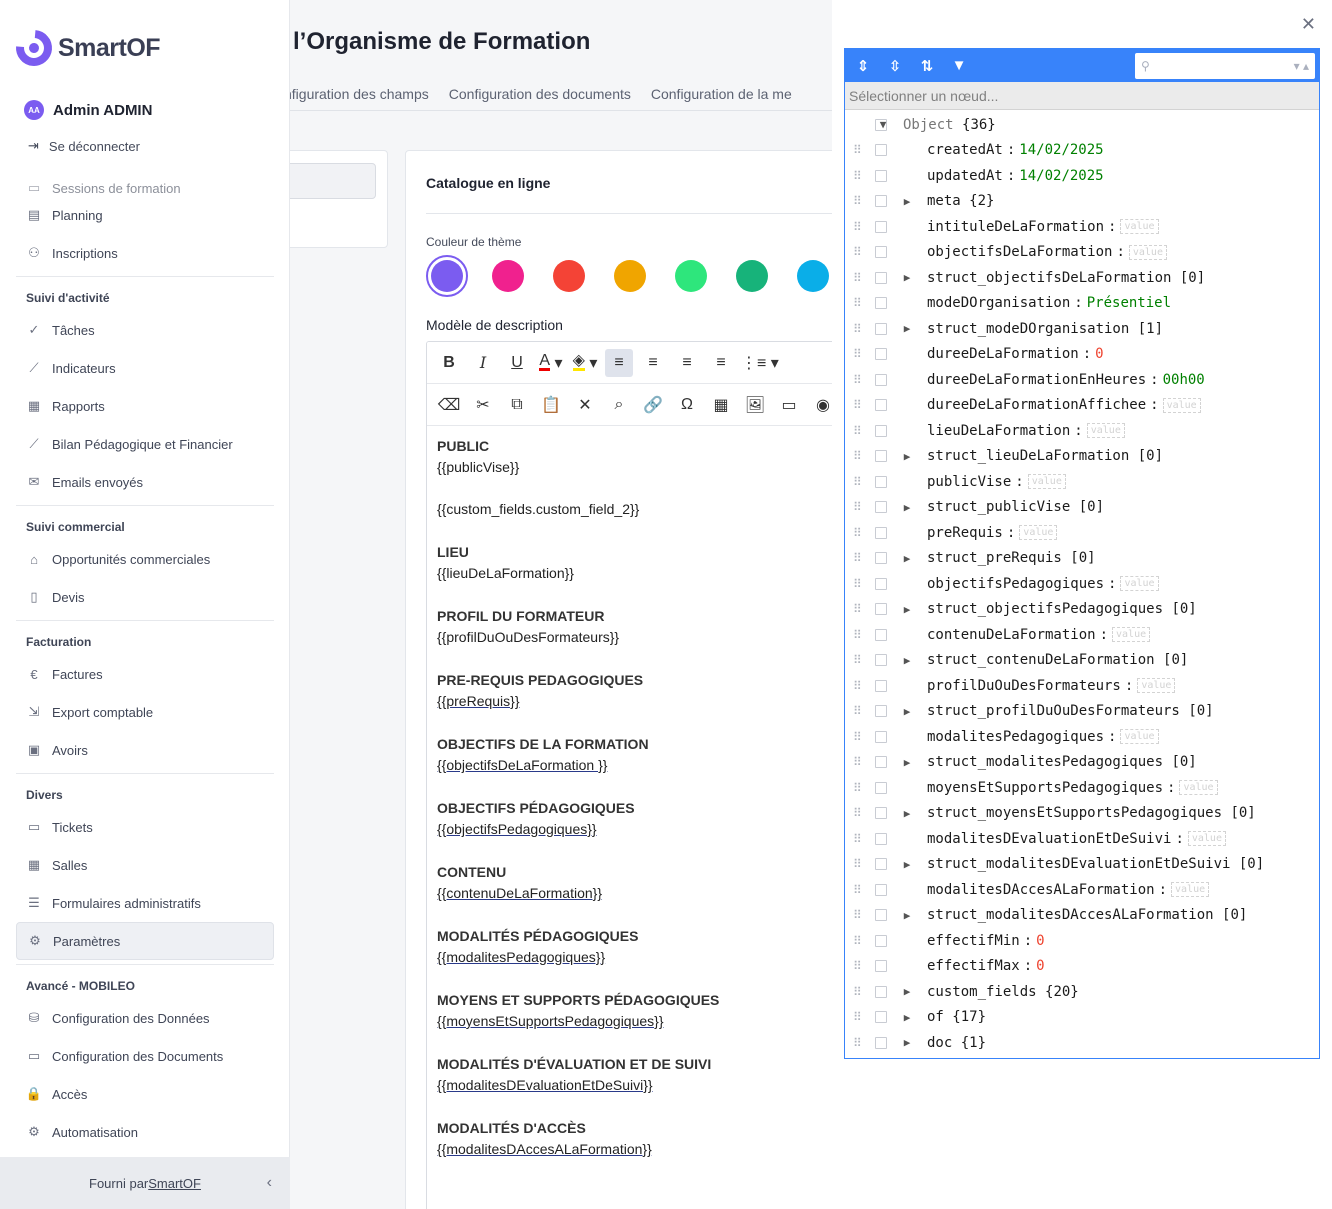  I want to click on json-tree-row: ⠿ dureeDeLaFormationEnHeures:00h00, so click(1082, 380).